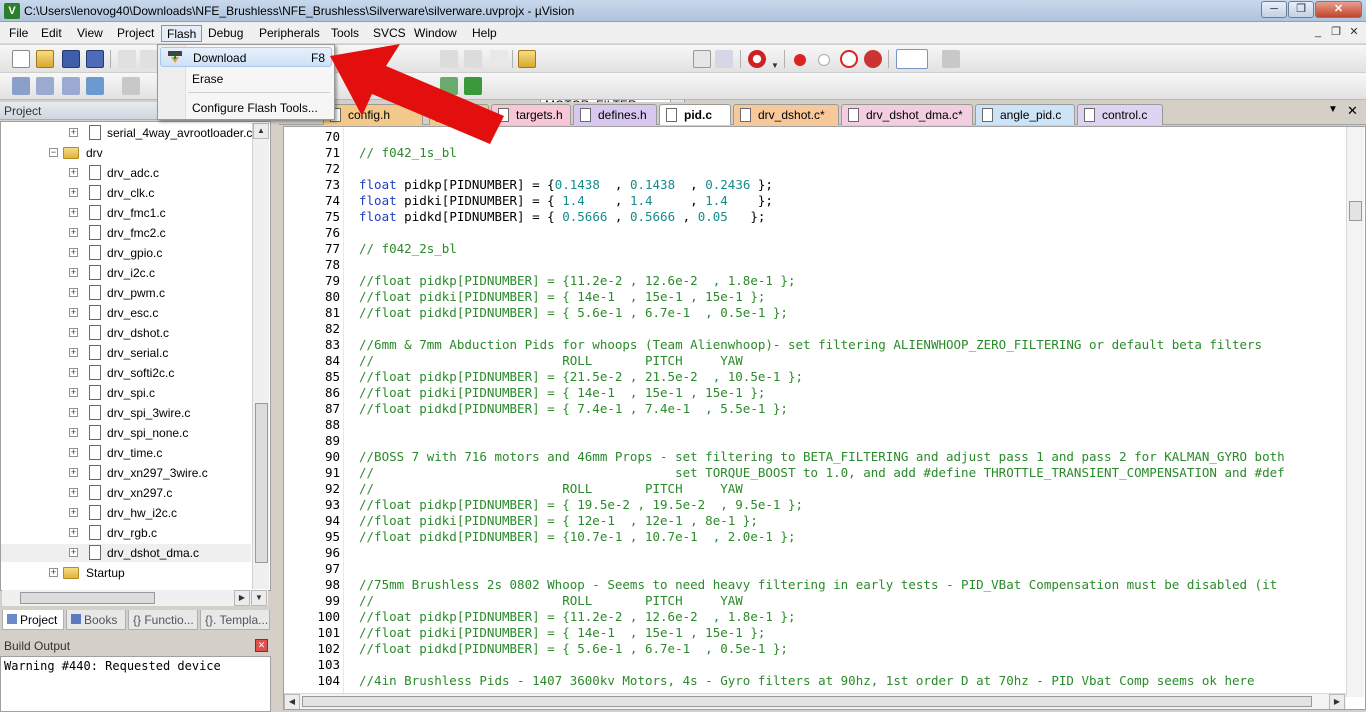  Describe the element at coordinates (126, 573) in the screenshot. I see `tree-item: + Startup` at that location.